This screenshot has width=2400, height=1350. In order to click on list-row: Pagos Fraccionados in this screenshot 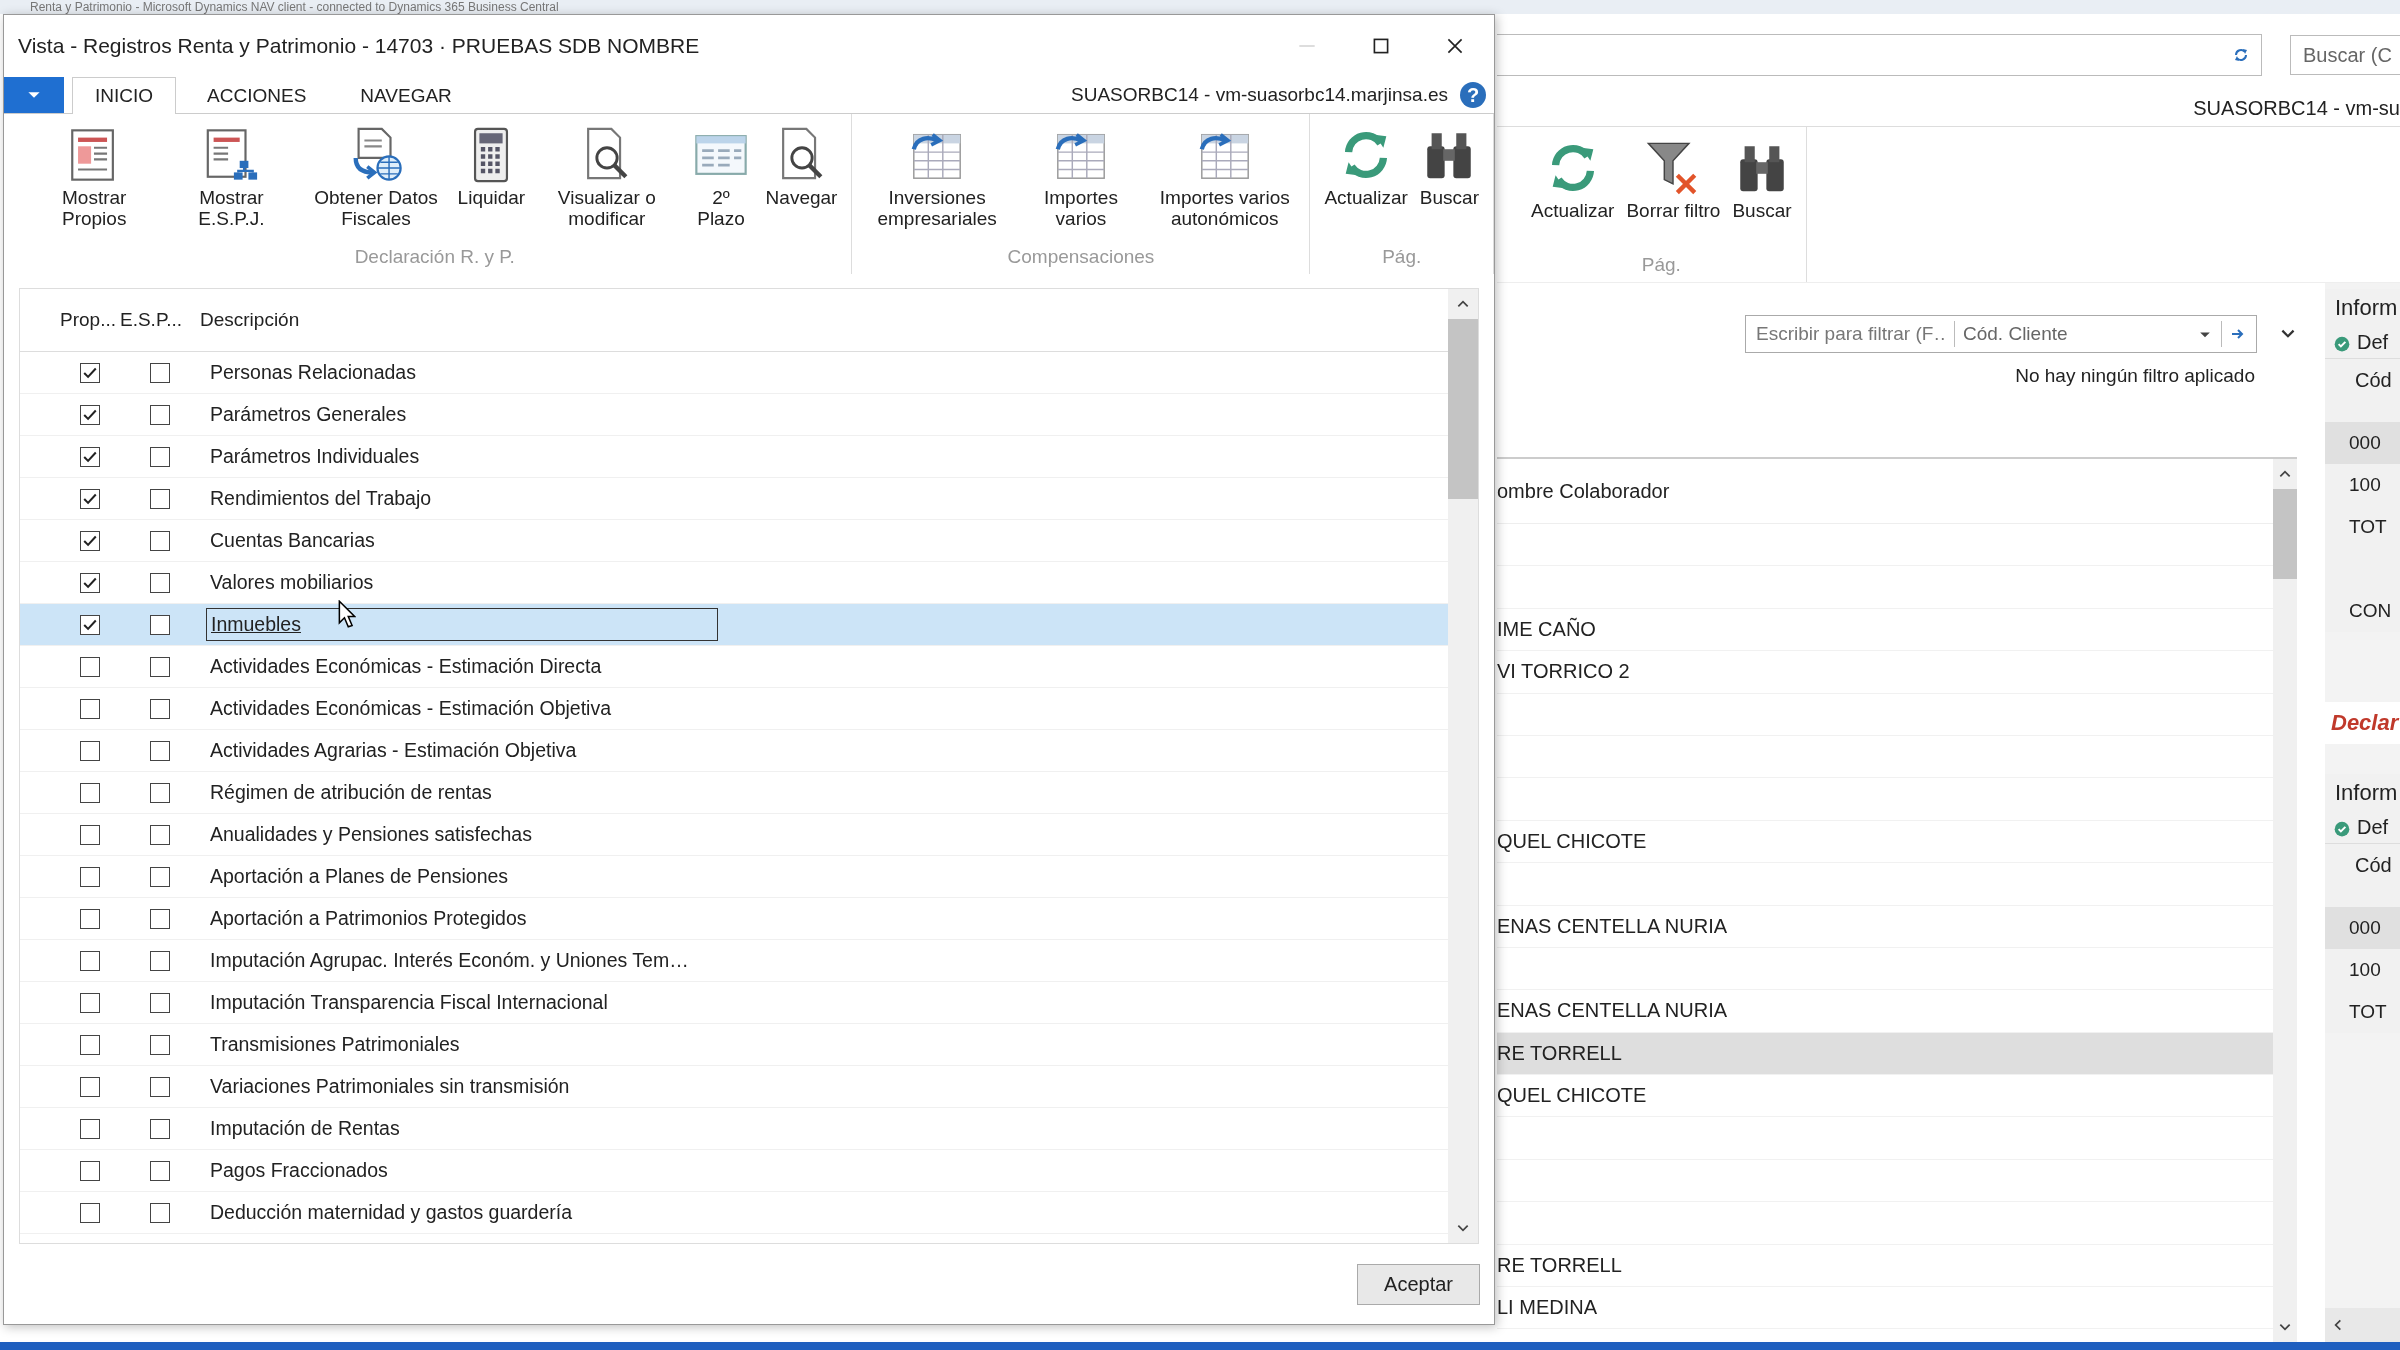, I will do `click(734, 1171)`.